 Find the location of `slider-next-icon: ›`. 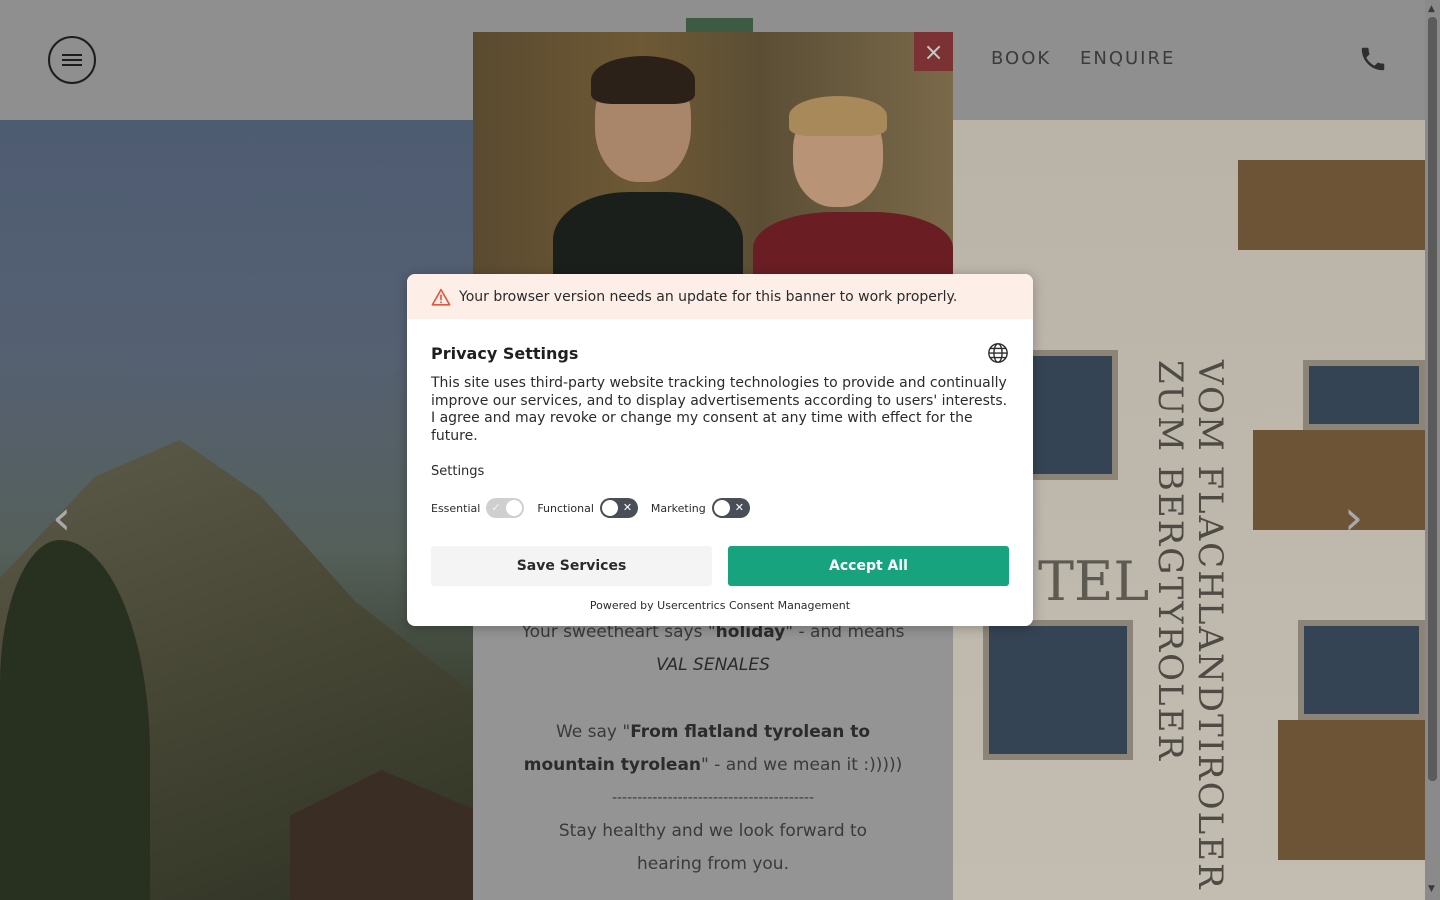

slider-next-icon: › is located at coordinates (1353, 518).